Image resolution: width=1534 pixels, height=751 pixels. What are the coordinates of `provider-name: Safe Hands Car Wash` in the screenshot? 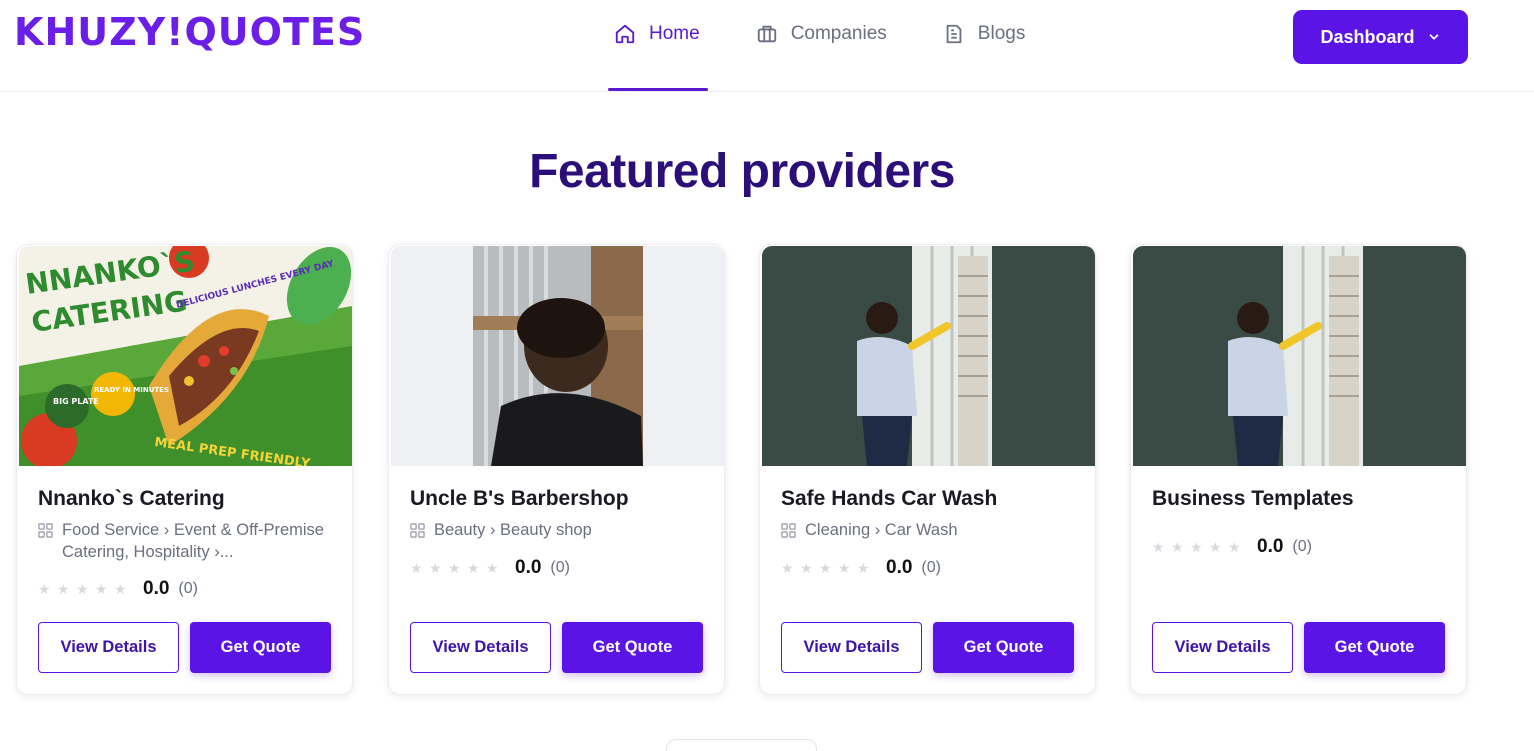 It's located at (889, 499).